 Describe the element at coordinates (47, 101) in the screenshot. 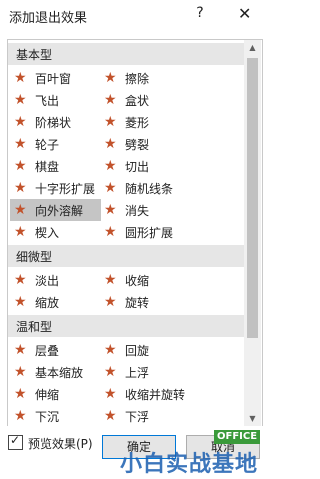

I see `effect-label: 飞出` at that location.